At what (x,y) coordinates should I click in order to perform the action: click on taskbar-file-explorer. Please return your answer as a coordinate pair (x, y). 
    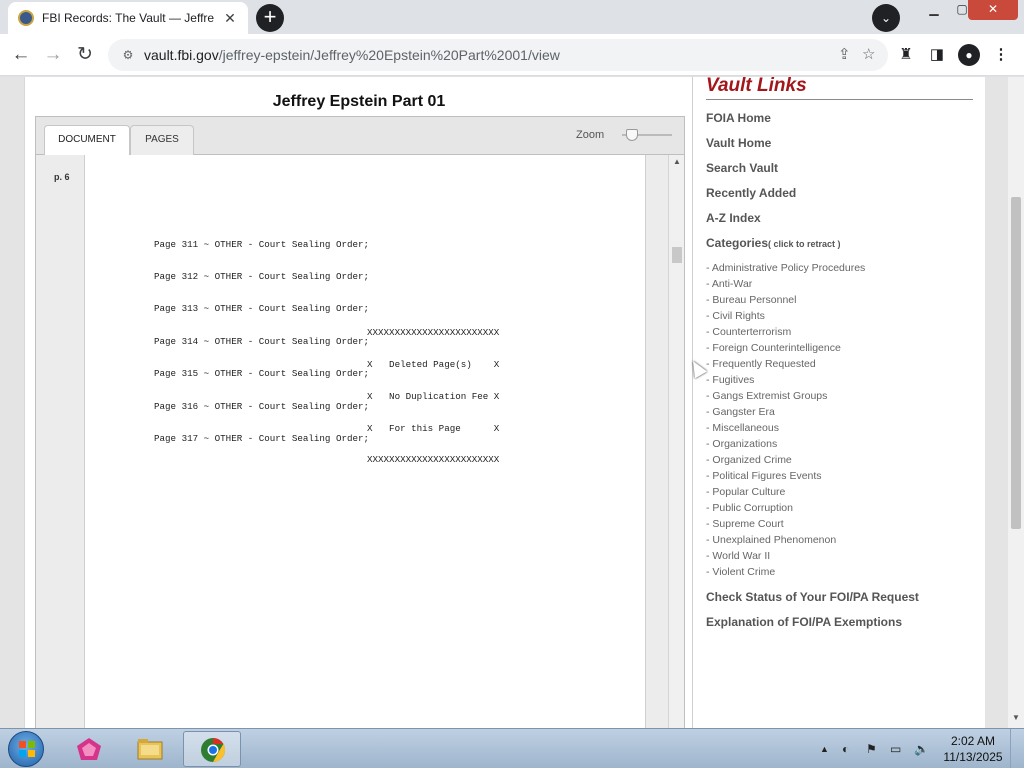
    Looking at the image, I should click on (150, 749).